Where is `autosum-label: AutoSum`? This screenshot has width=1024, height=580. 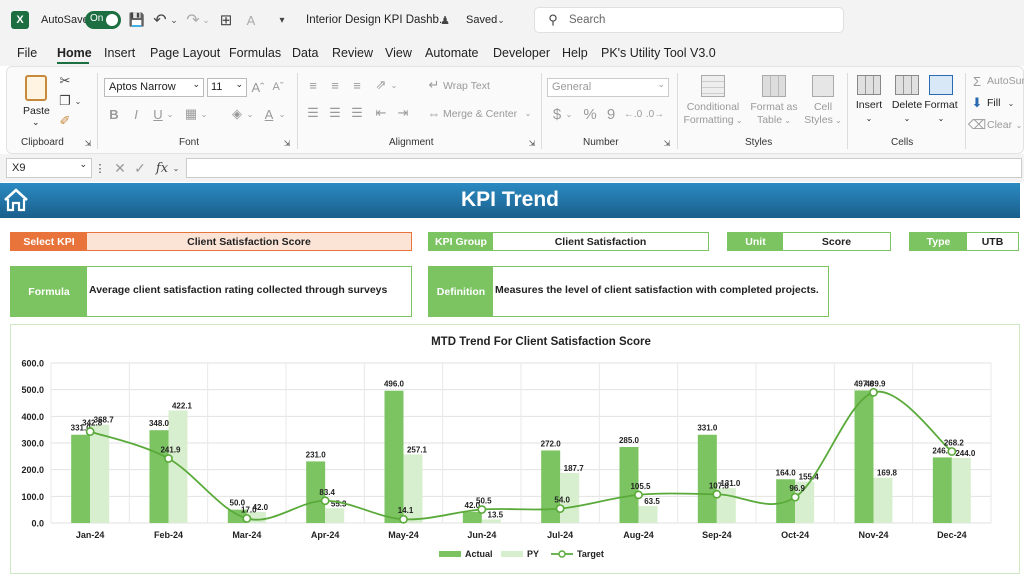 autosum-label: AutoSum is located at coordinates (1005, 81).